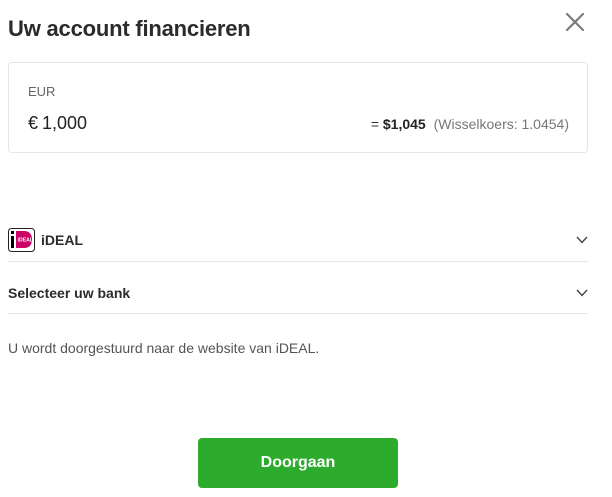  Describe the element at coordinates (129, 28) in the screenshot. I see `dialog-title: Uw account financieren` at that location.